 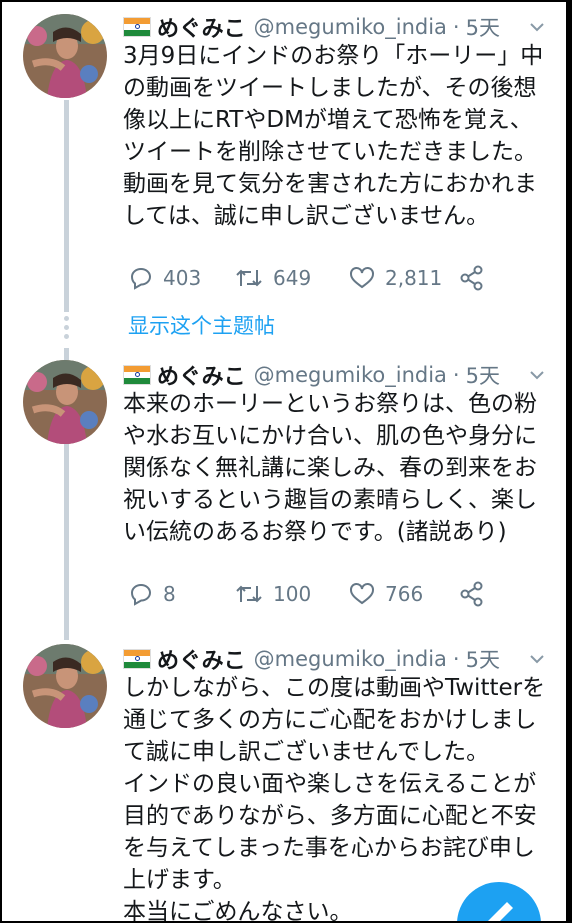 What do you see at coordinates (292, 594) in the screenshot?
I see `retweet-count: 100` at bounding box center [292, 594].